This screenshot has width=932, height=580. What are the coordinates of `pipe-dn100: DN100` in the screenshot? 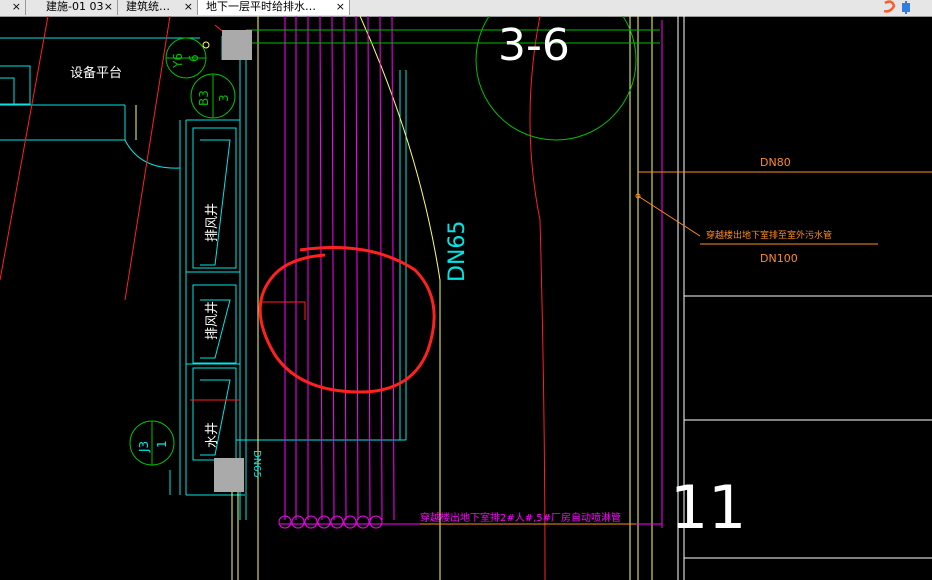 It's located at (779, 258).